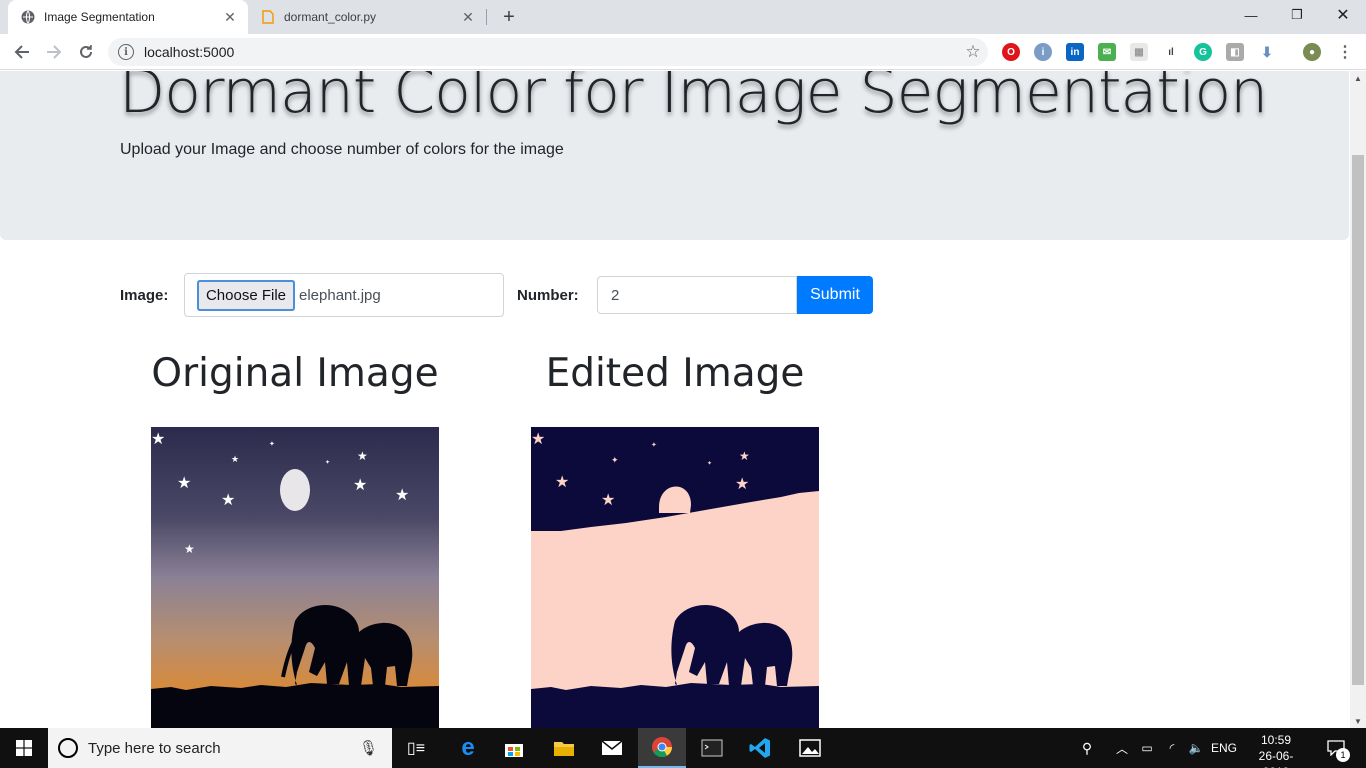 The width and height of the screenshot is (1366, 768). I want to click on scroll-up-arrow-icon: ▲, so click(1358, 78).